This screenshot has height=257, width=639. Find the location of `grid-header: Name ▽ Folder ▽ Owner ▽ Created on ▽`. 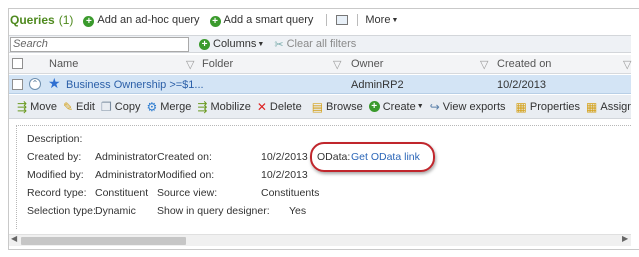

grid-header: Name ▽ Folder ▽ Owner ▽ Created on ▽ is located at coordinates (320, 64).